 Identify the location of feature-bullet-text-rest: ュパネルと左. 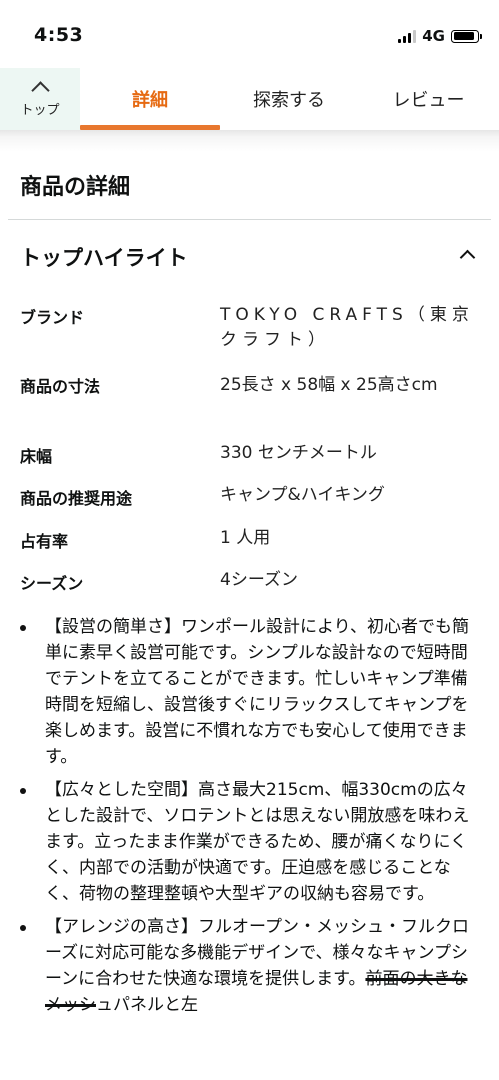
(147, 1005).